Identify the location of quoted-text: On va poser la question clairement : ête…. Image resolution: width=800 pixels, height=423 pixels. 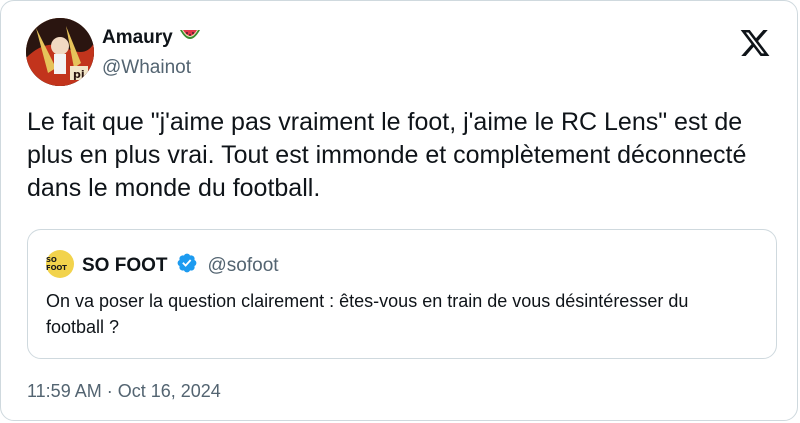
(367, 314).